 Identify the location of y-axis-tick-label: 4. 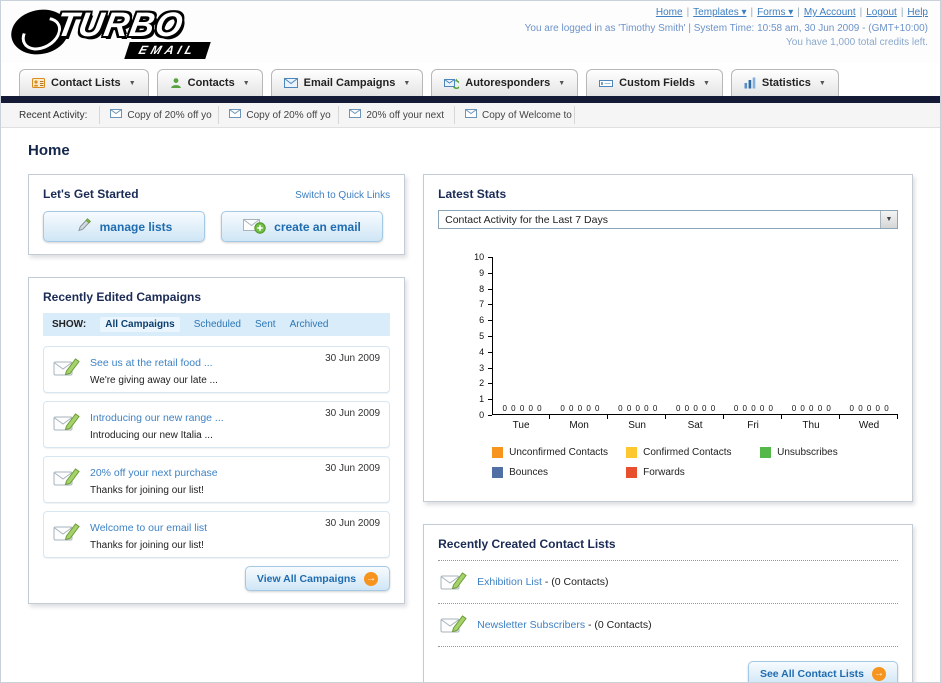
(482, 351).